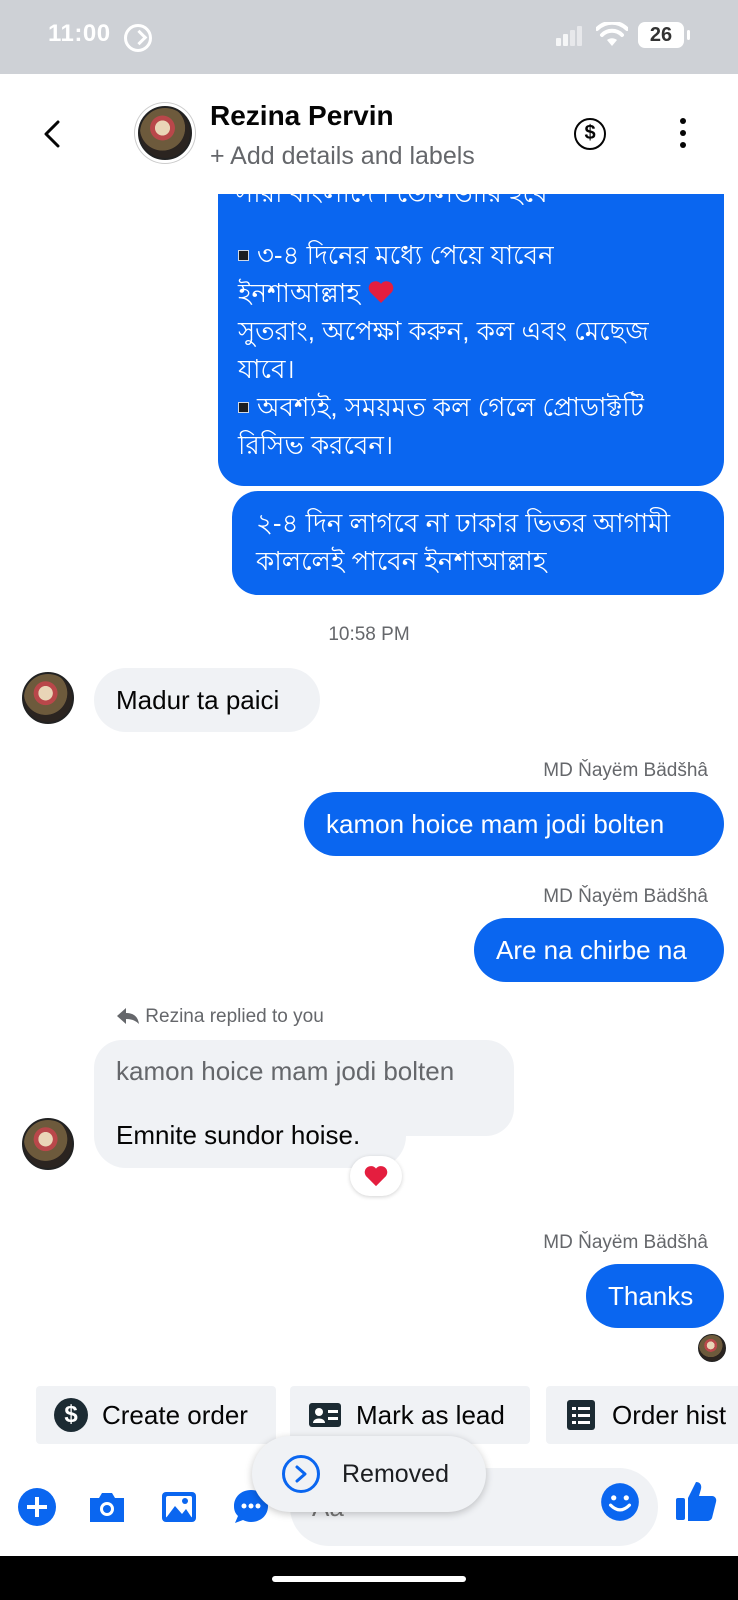 Image resolution: width=738 pixels, height=1600 pixels. What do you see at coordinates (599, 950) in the screenshot?
I see `outgoing-message: Are na chirbe na` at bounding box center [599, 950].